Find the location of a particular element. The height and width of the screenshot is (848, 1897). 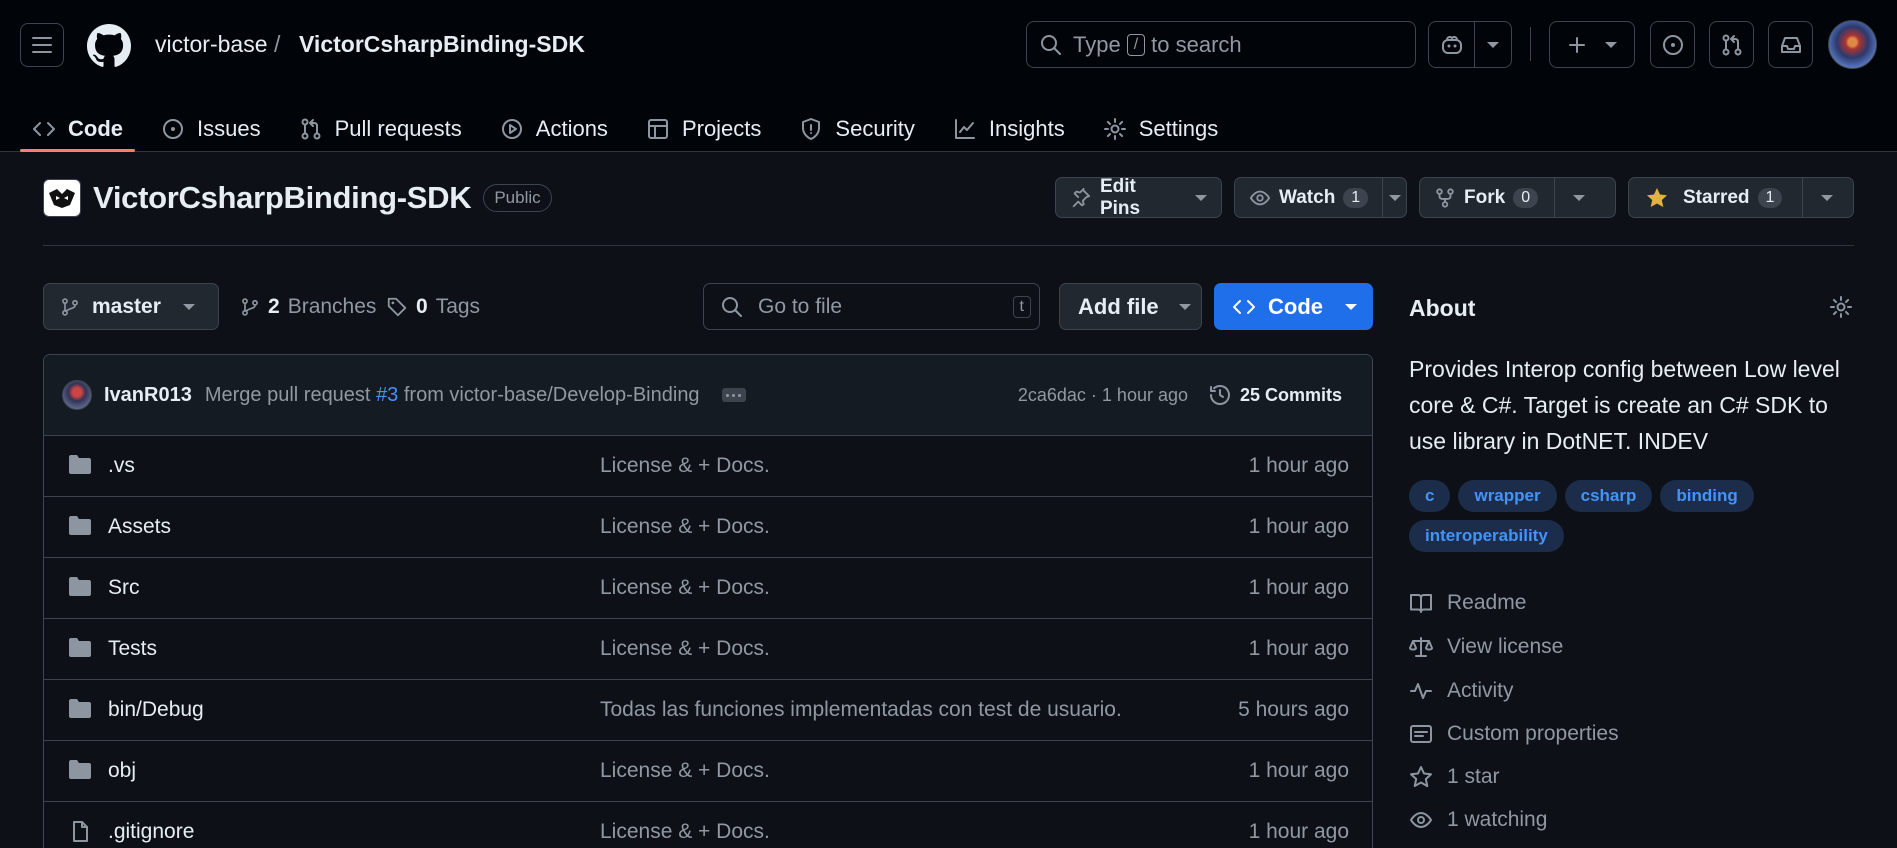

repo-title: VictorCsharpBinding-SDK Public is located at coordinates (297, 198).